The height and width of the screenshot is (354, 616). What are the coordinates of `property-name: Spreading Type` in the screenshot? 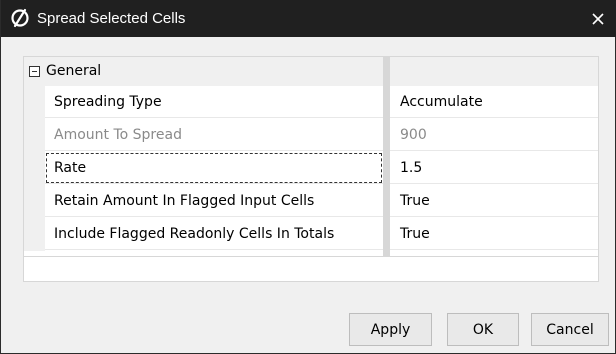 It's located at (214, 102).